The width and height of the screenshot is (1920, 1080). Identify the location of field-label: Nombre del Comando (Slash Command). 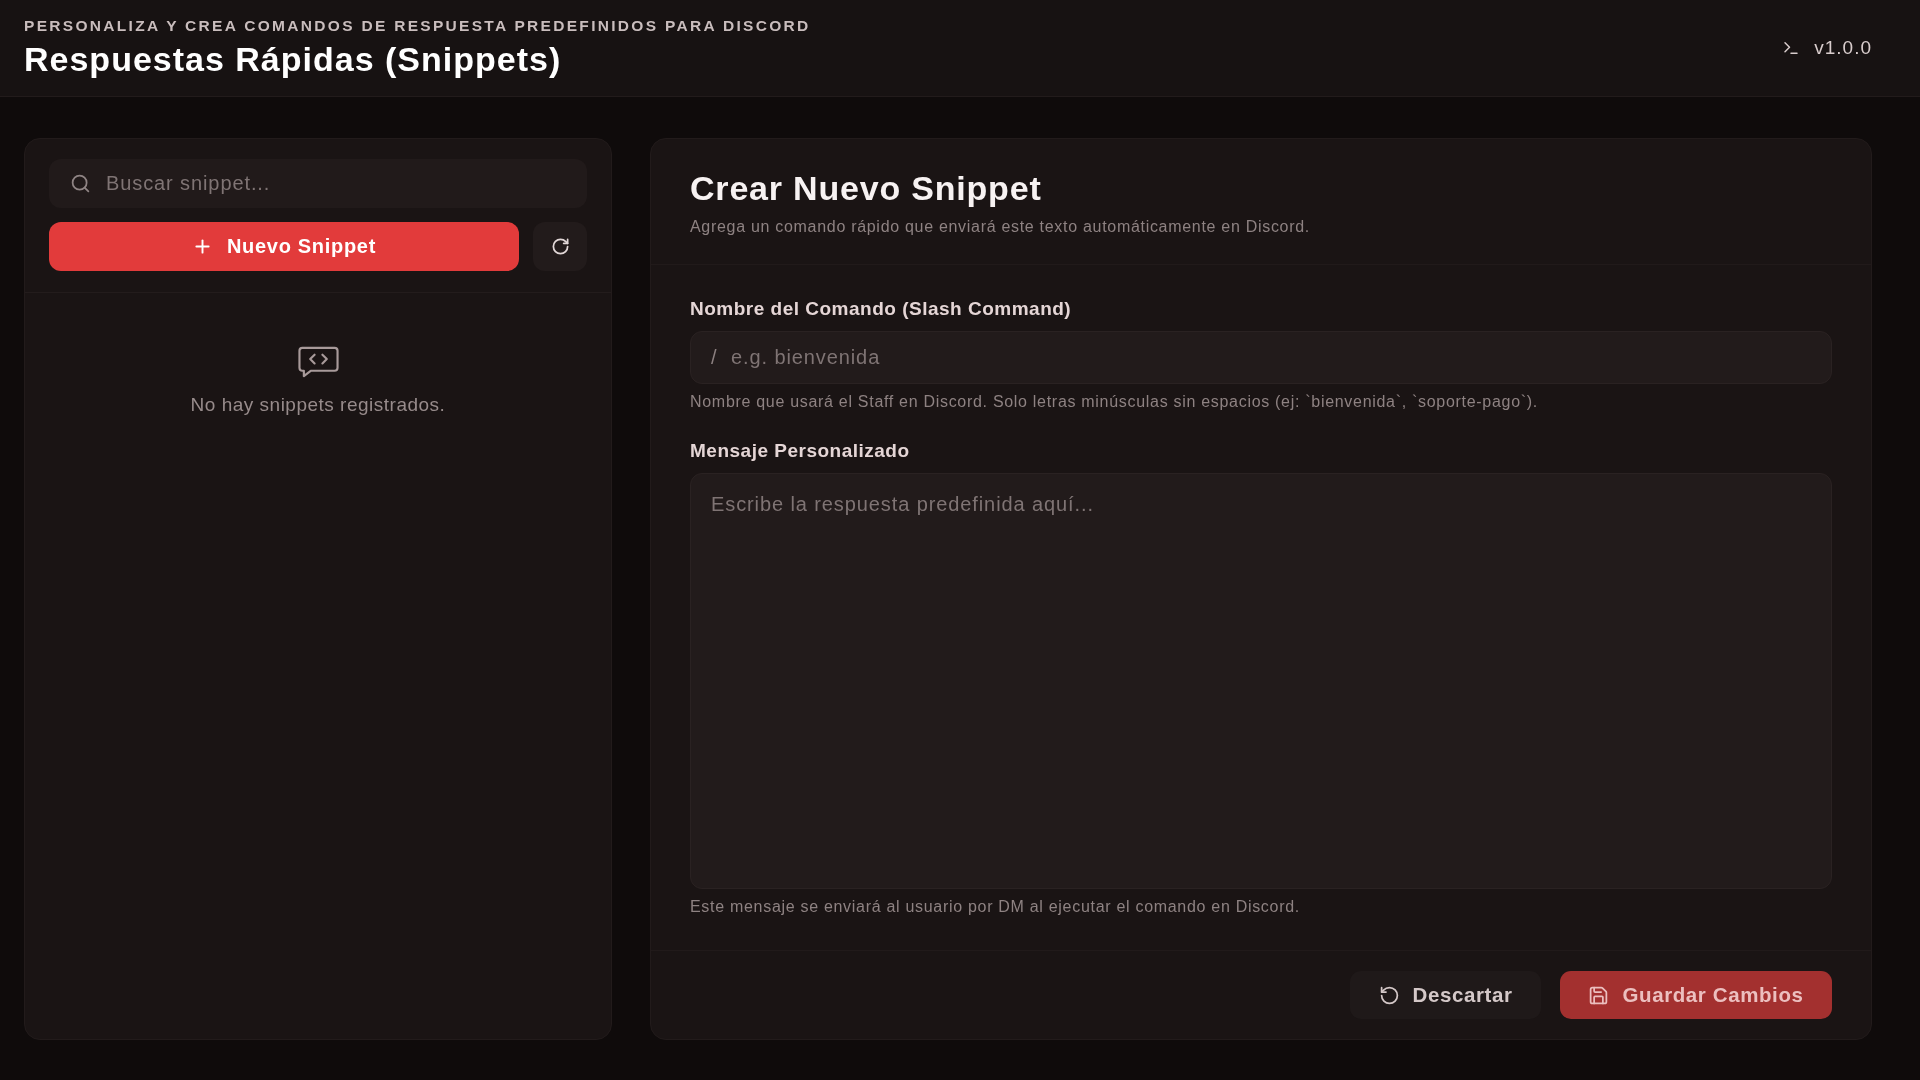
(881, 309).